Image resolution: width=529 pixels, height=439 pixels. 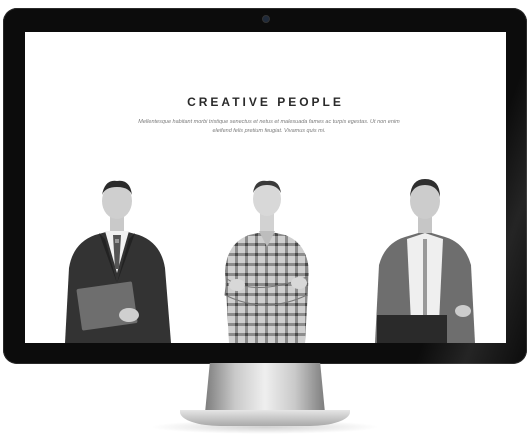 I want to click on webcam-icon, so click(x=266, y=19).